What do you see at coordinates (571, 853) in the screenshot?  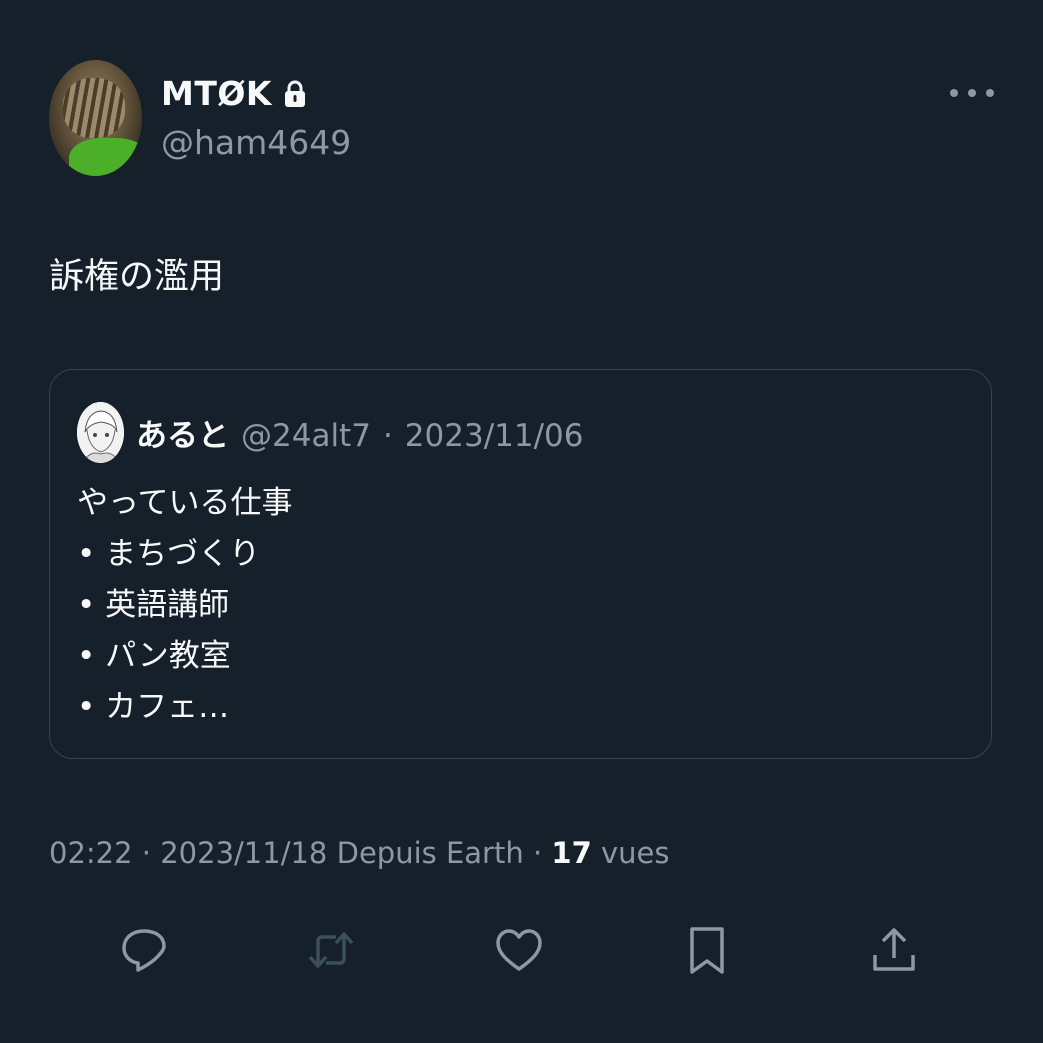 I see `views-count: 17` at bounding box center [571, 853].